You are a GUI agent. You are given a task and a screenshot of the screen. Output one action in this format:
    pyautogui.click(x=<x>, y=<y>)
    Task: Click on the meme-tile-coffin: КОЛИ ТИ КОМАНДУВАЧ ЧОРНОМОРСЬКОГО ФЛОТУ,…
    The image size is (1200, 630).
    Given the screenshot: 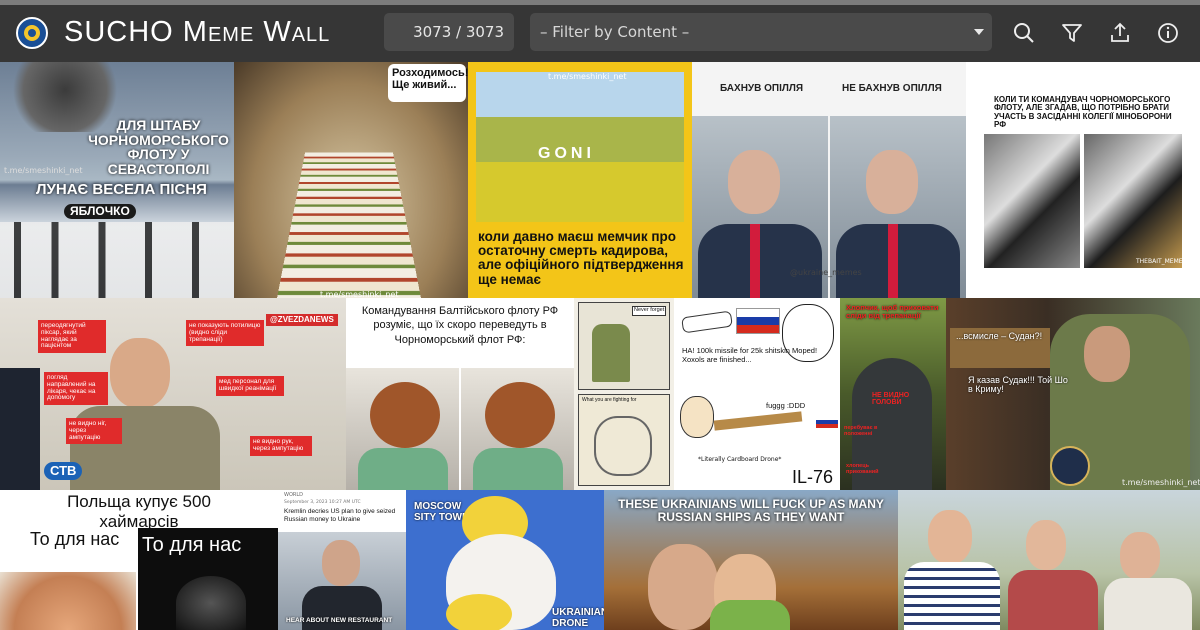 What is the action you would take?
    pyautogui.click(x=1083, y=180)
    